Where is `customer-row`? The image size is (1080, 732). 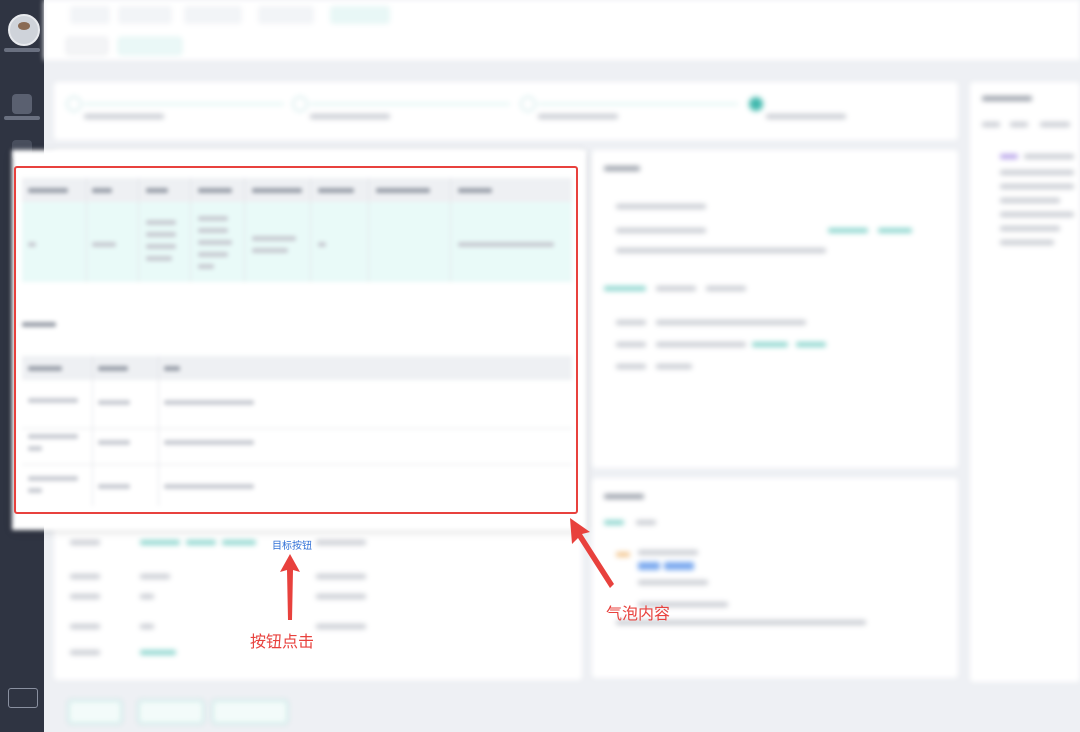
customer-row is located at coordinates (673, 582).